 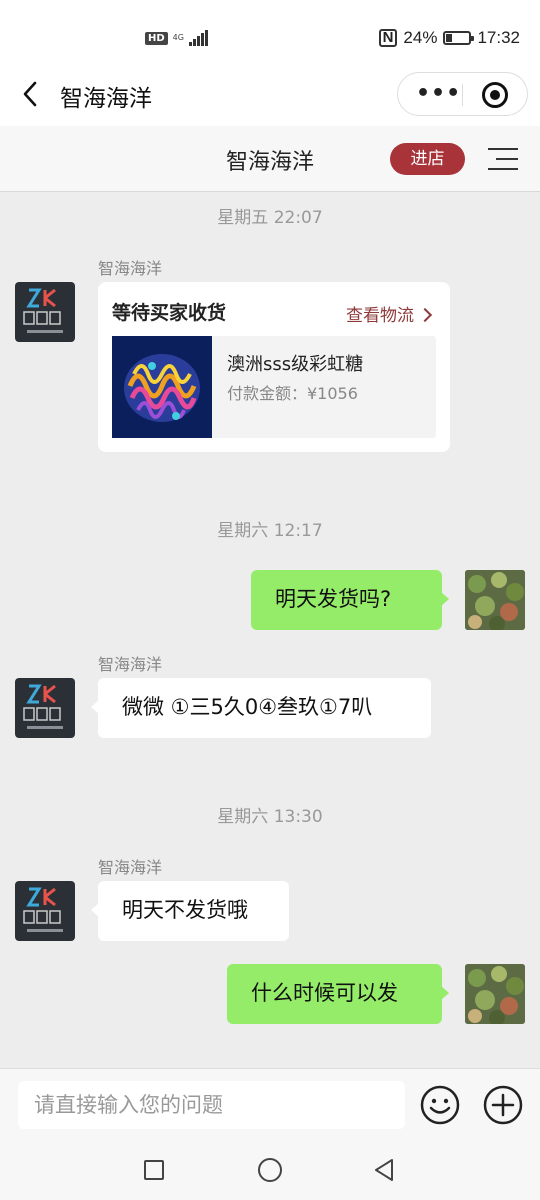 I want to click on message-bubble-received: 明天不发货哦, so click(x=190, y=911).